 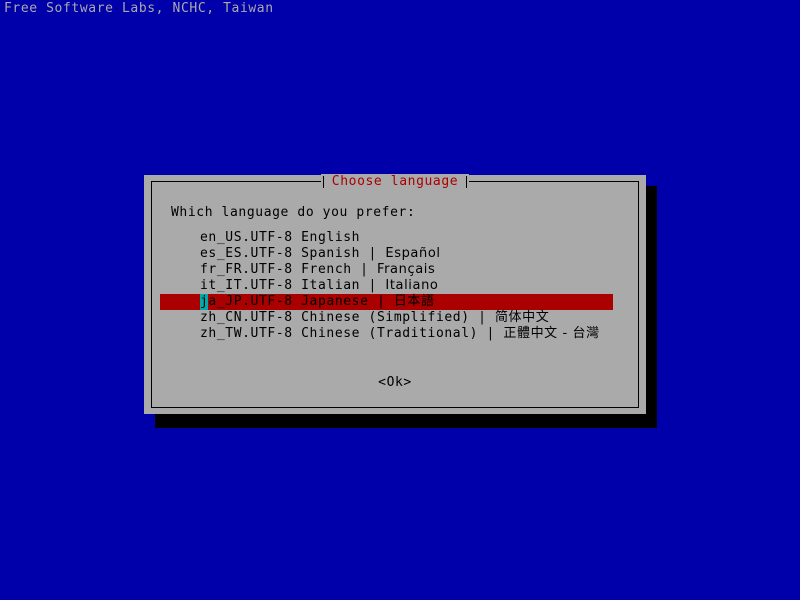 I want to click on language-list-item-label: fr_FR.UTF-8 French | Français, so click(x=317, y=269).